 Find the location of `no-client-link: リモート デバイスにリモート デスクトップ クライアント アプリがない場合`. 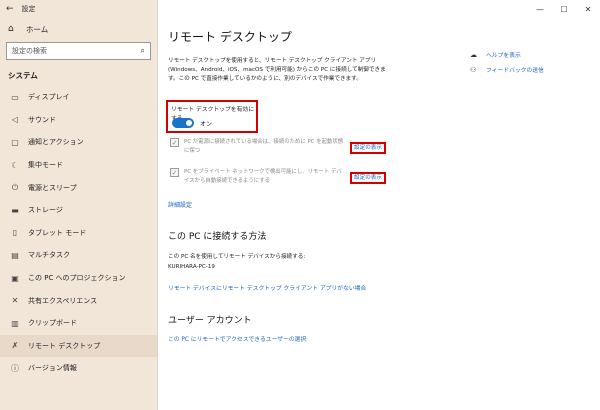

no-client-link: リモート デバイスにリモート デスクトップ クライアント アプリがない場合 is located at coordinates (267, 287).